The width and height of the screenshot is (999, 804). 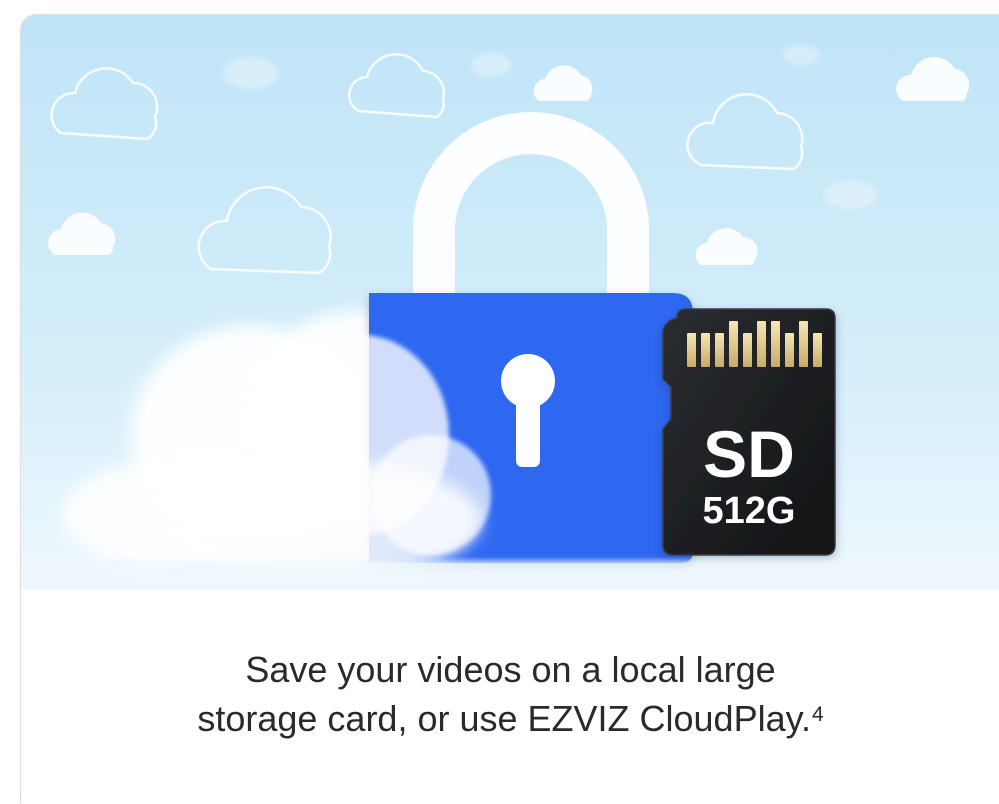 I want to click on caption-line-2: storage card, or use EZVIZ CloudPlay.4, so click(x=510, y=718).